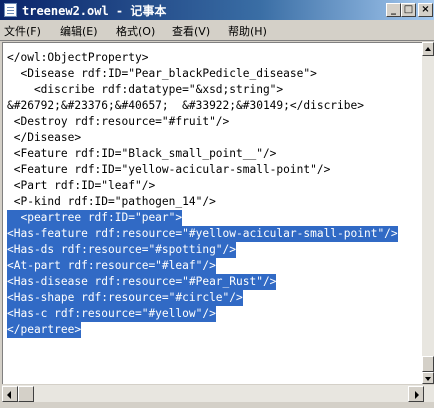 Image resolution: width=434 pixels, height=408 pixels. Describe the element at coordinates (125, 298) in the screenshot. I see `selected-text-line: <Has-shape rdf:resource="#circle"/>` at that location.